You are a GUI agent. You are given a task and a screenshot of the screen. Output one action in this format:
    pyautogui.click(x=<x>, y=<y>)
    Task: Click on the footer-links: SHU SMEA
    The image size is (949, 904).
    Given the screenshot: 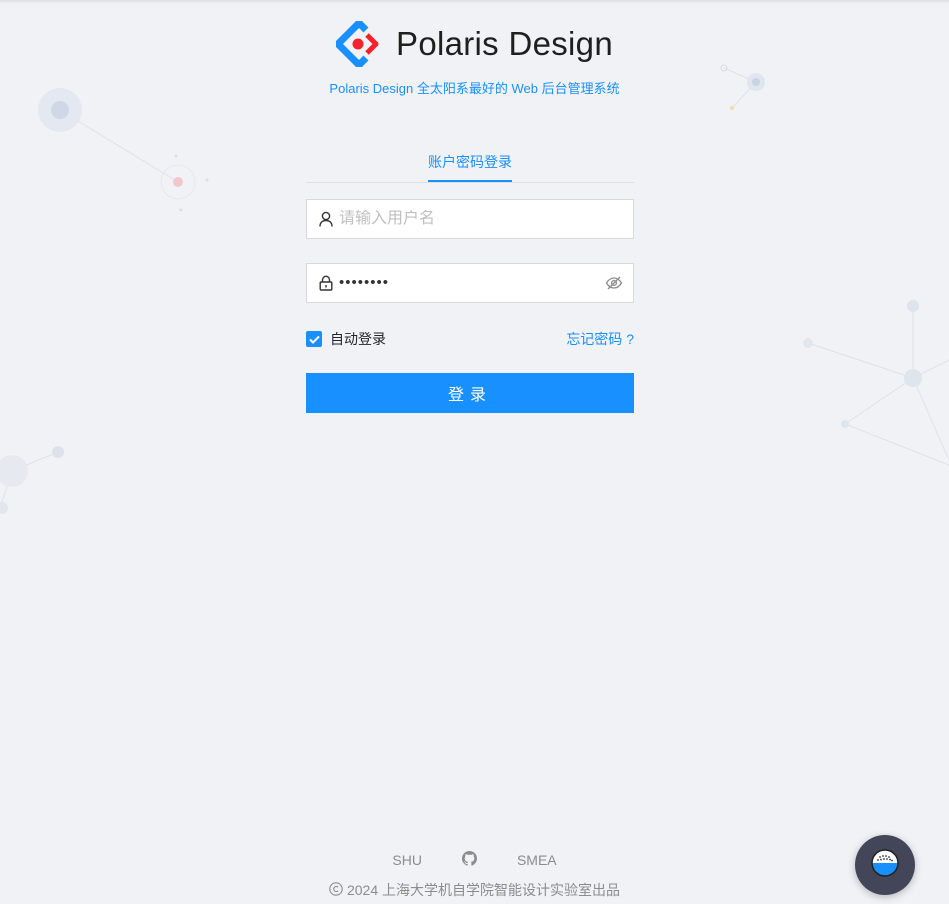 What is the action you would take?
    pyautogui.click(x=474, y=860)
    